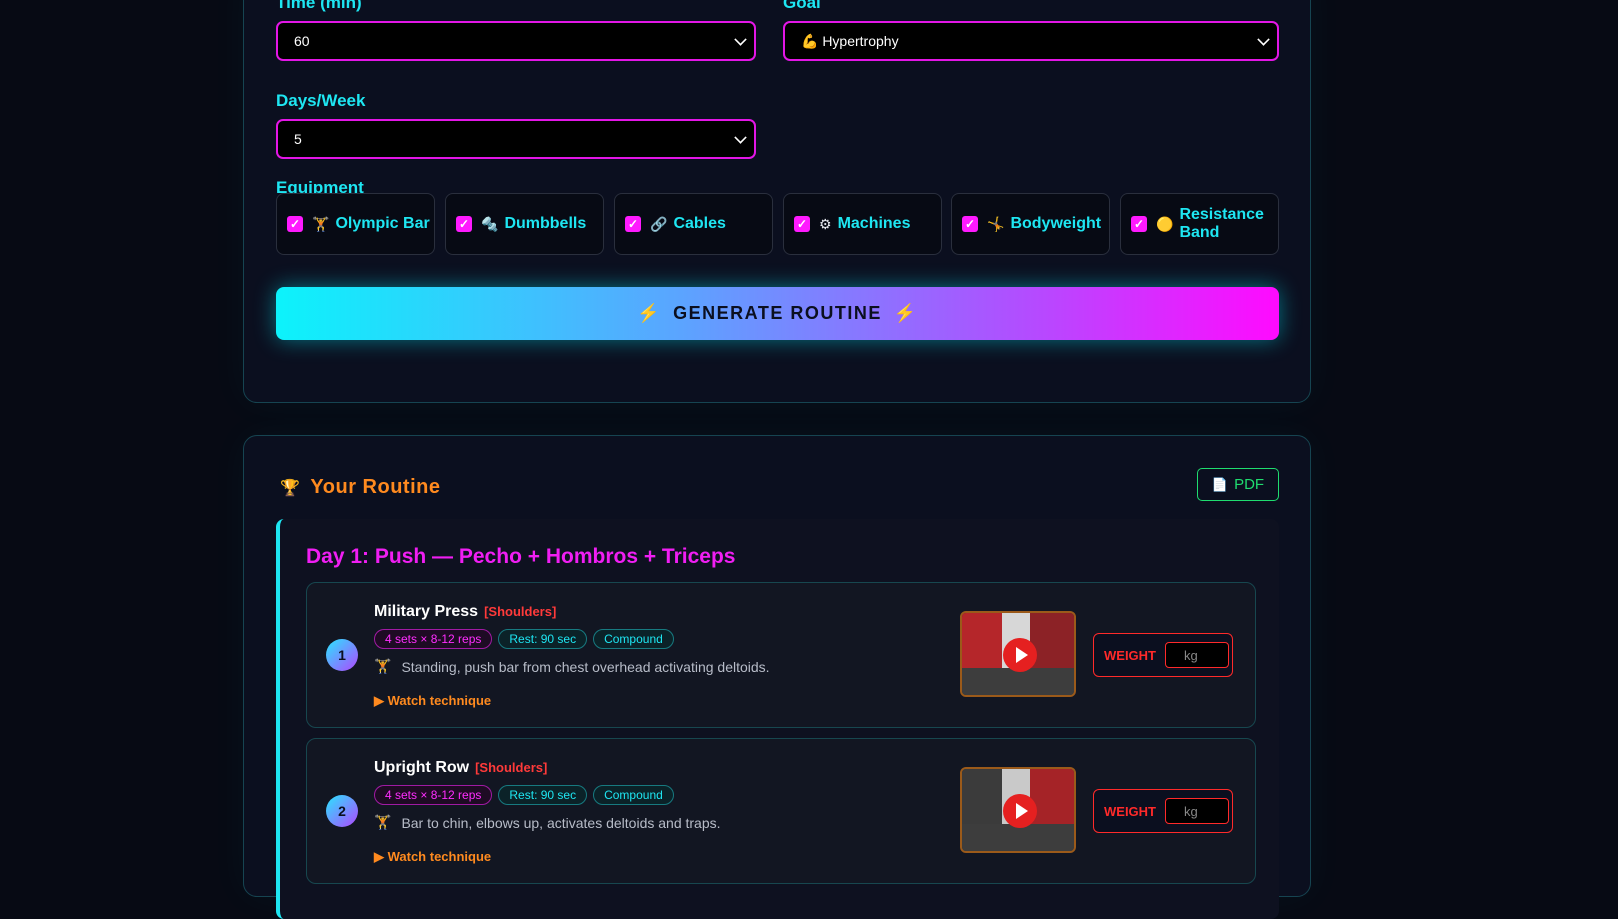  I want to click on equipment-label-text: Bodyweight, so click(1056, 223).